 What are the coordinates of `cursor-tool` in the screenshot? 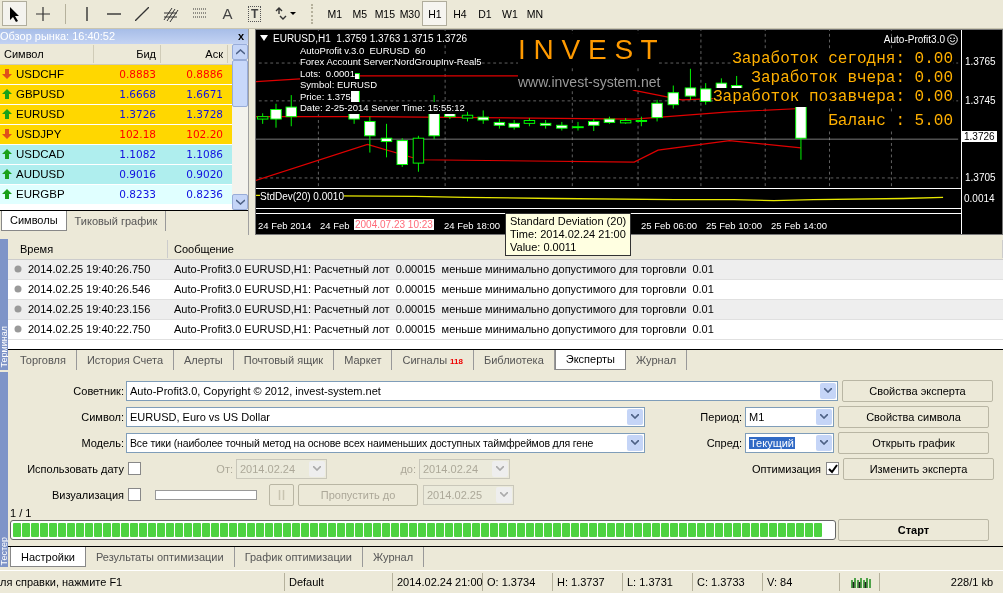 It's located at (14, 14).